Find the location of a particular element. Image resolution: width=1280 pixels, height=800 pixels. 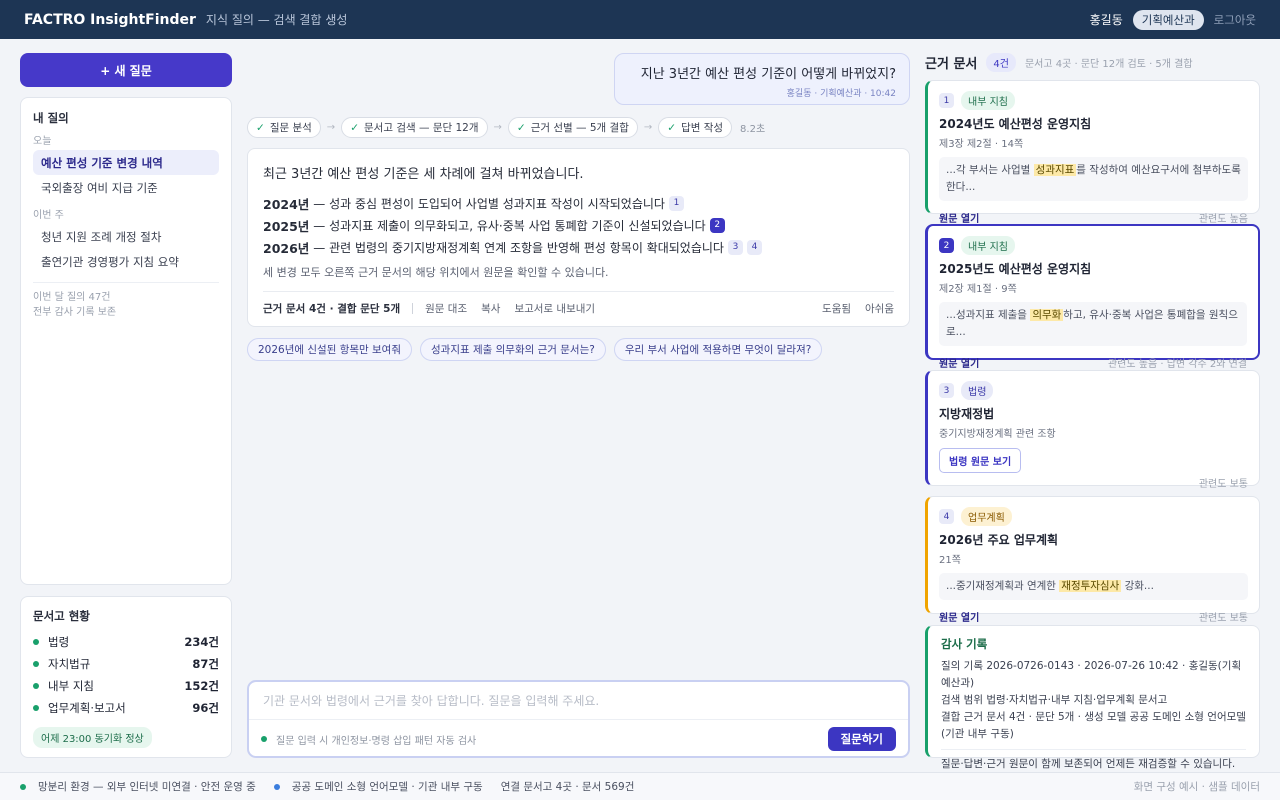

evidence-number: 2 is located at coordinates (946, 245).